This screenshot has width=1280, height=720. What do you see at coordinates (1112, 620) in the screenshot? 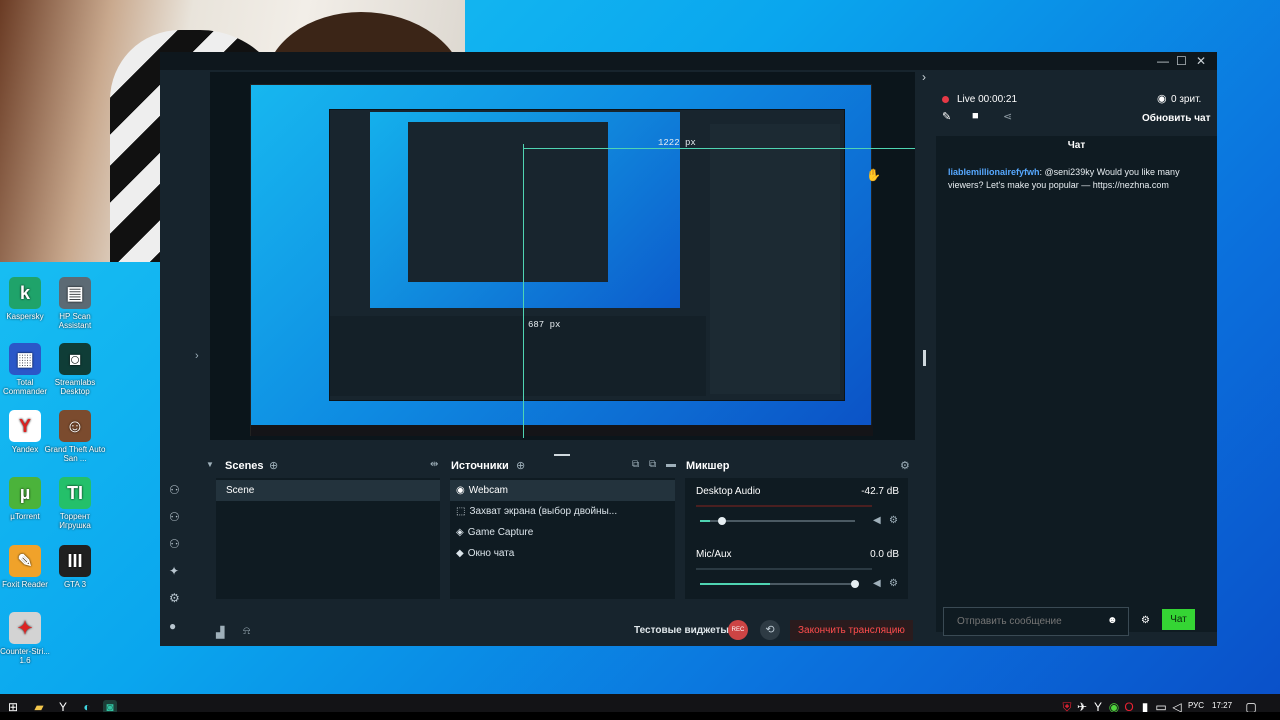
I see `emoji-icon: ☻` at bounding box center [1112, 620].